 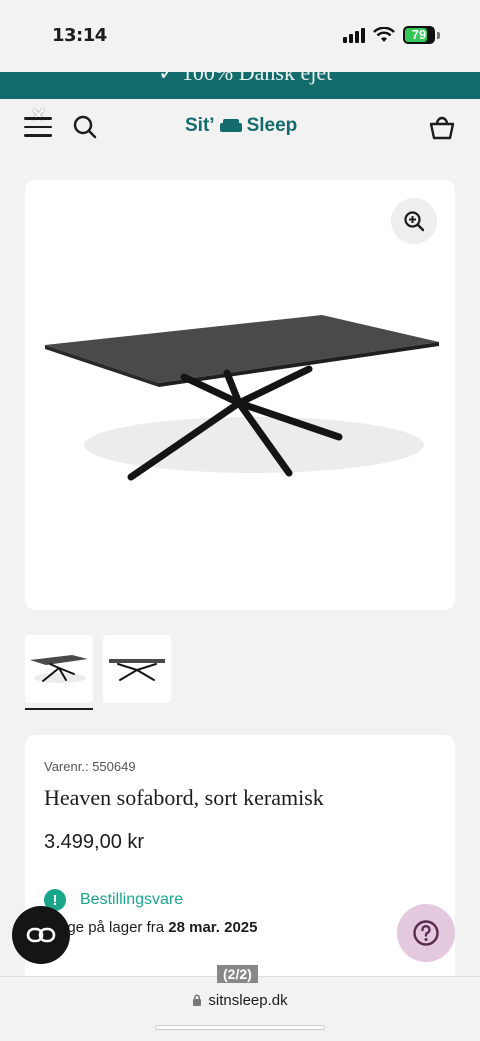 What do you see at coordinates (94, 842) in the screenshot?
I see `product-price: 3.499,00 kr` at bounding box center [94, 842].